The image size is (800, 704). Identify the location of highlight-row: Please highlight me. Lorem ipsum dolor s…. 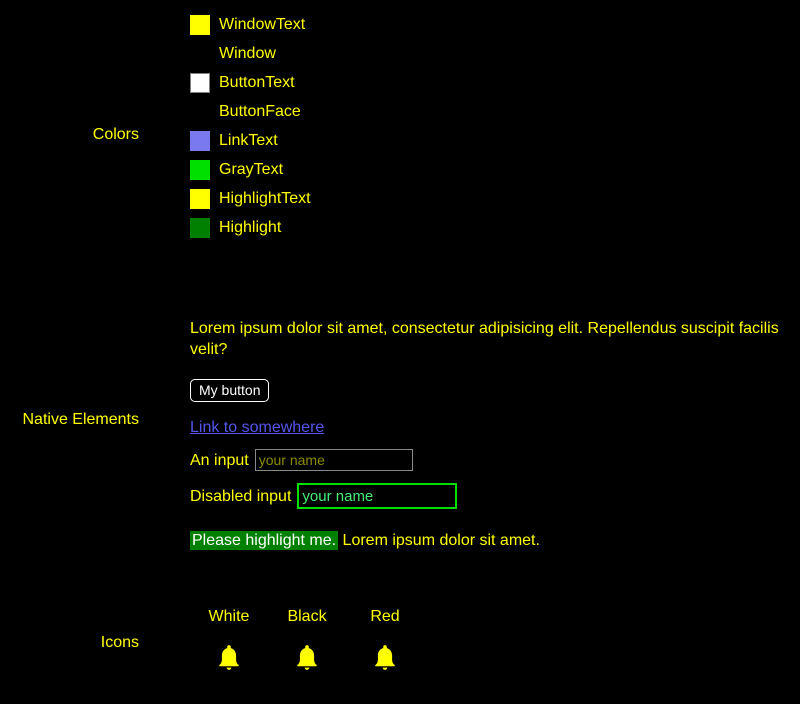
(495, 540).